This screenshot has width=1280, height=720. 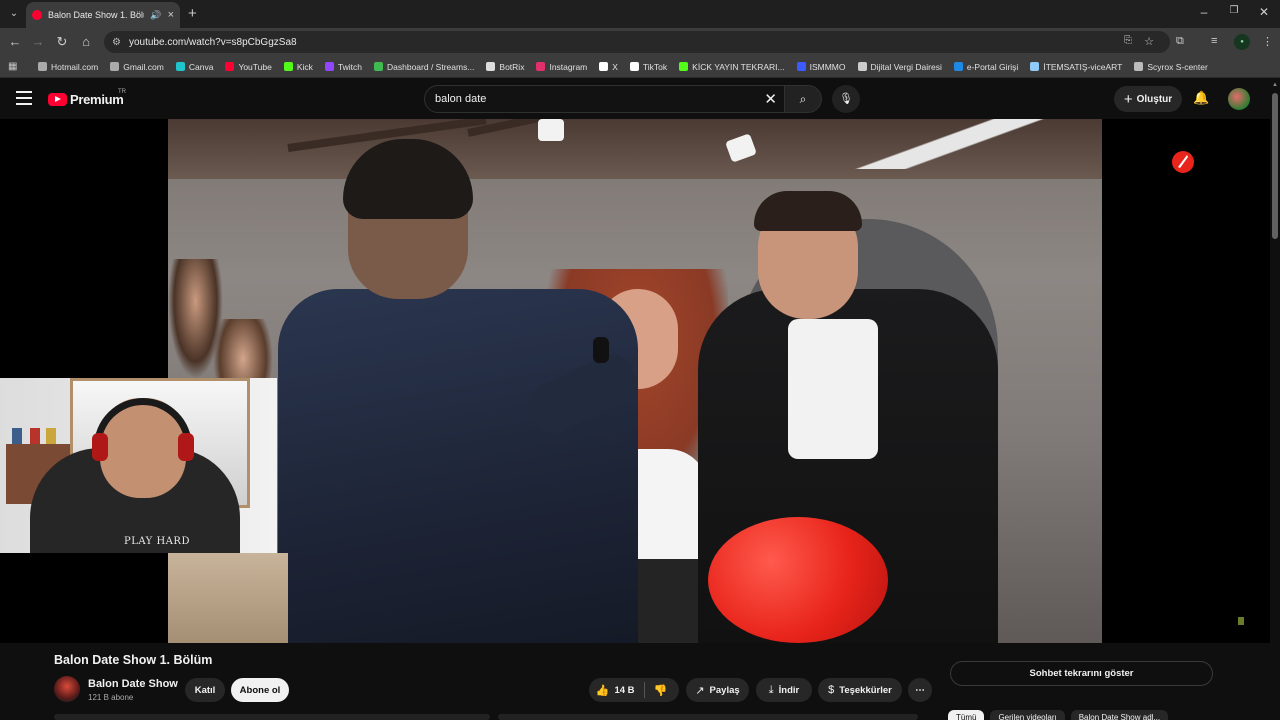 I want to click on bookmark-label: ISMMMO, so click(x=827, y=66).